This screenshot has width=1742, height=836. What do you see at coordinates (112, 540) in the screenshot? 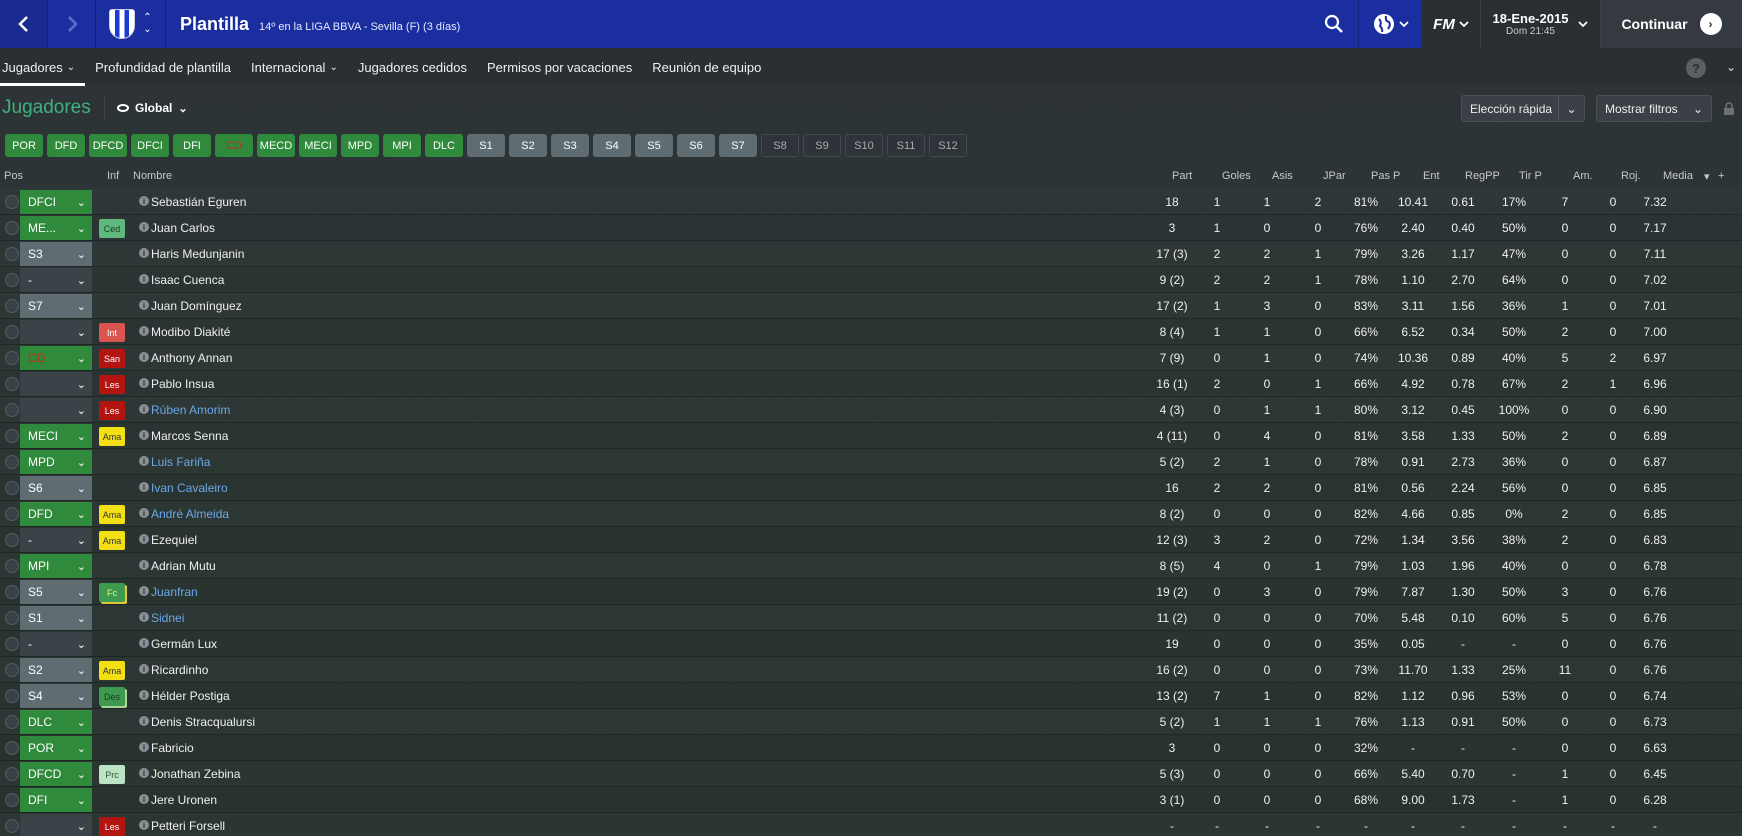
I see `status-badge: Ama` at bounding box center [112, 540].